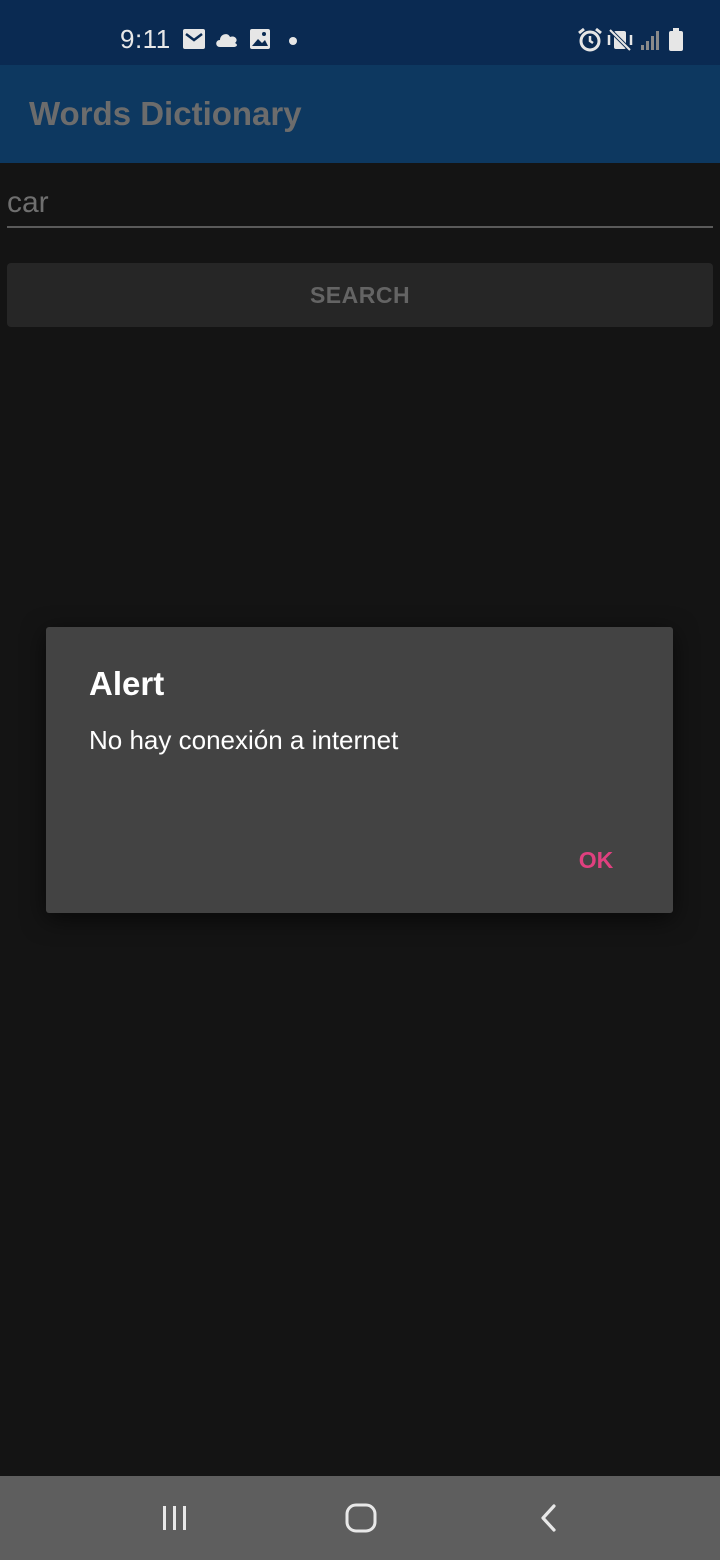 The width and height of the screenshot is (720, 1560). I want to click on status-bar: 9:11, so click(360, 32).